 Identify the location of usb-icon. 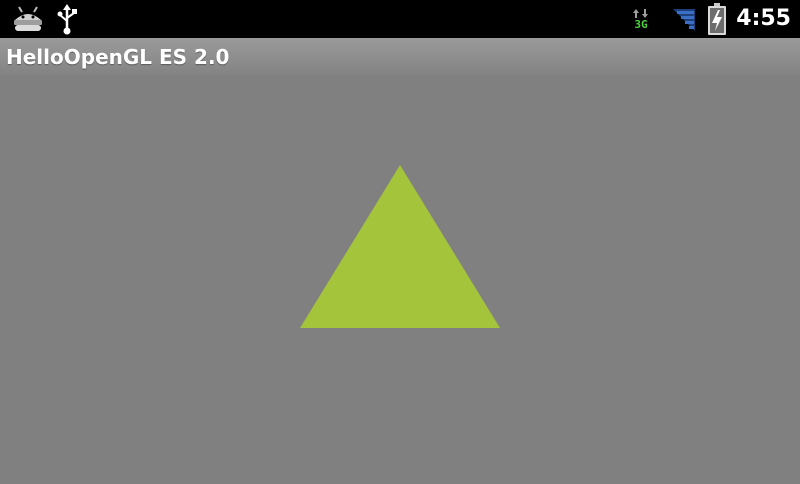
(67, 19).